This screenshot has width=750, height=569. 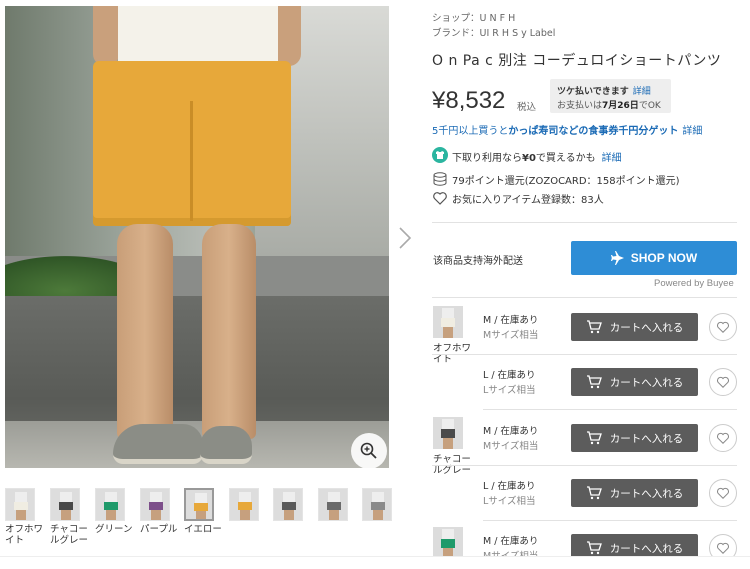 I want to click on tax-label: 税込, so click(x=527, y=107).